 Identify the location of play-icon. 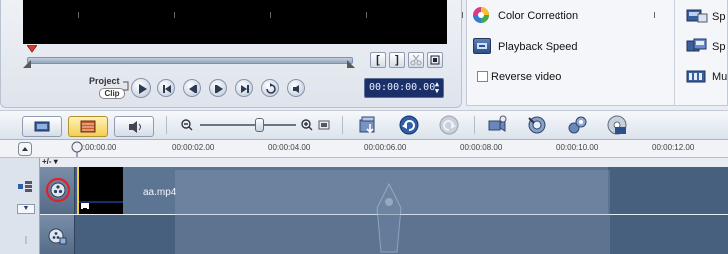
(143, 89).